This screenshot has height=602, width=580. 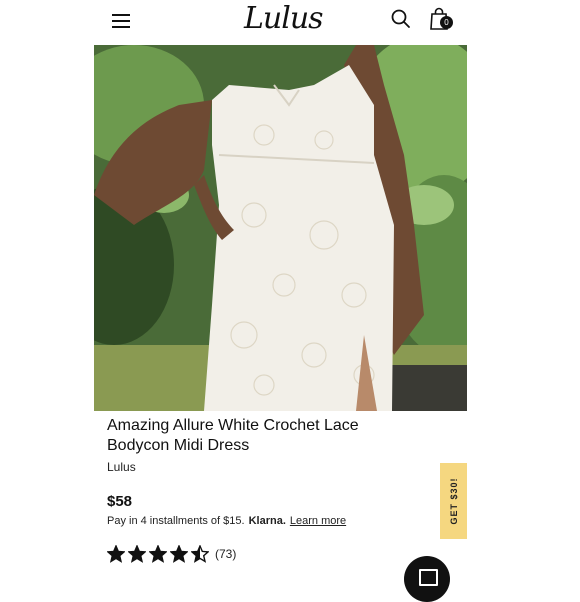 What do you see at coordinates (225, 554) in the screenshot?
I see `review-count: (73)` at bounding box center [225, 554].